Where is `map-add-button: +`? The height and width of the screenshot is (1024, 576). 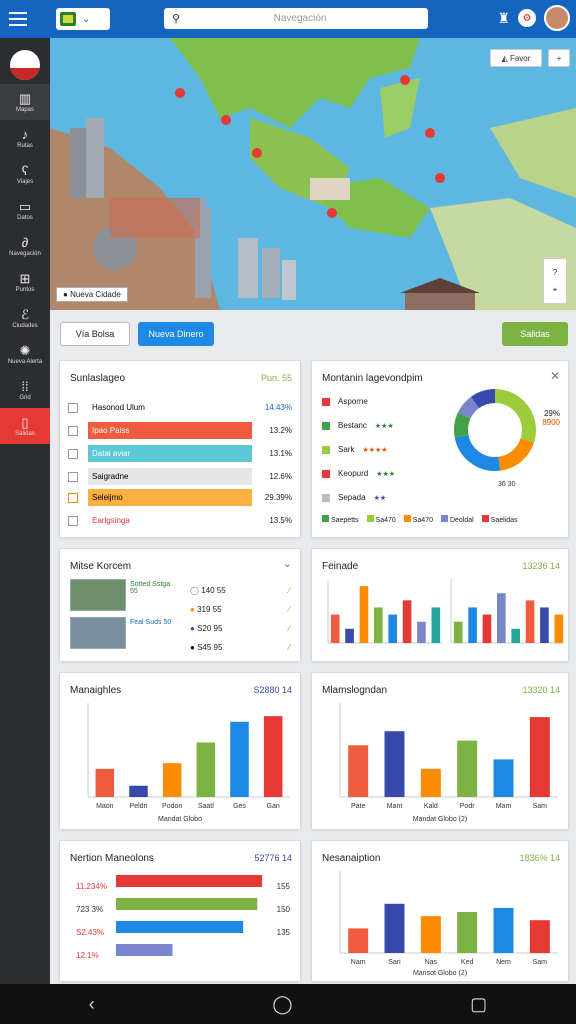
map-add-button: + is located at coordinates (559, 58).